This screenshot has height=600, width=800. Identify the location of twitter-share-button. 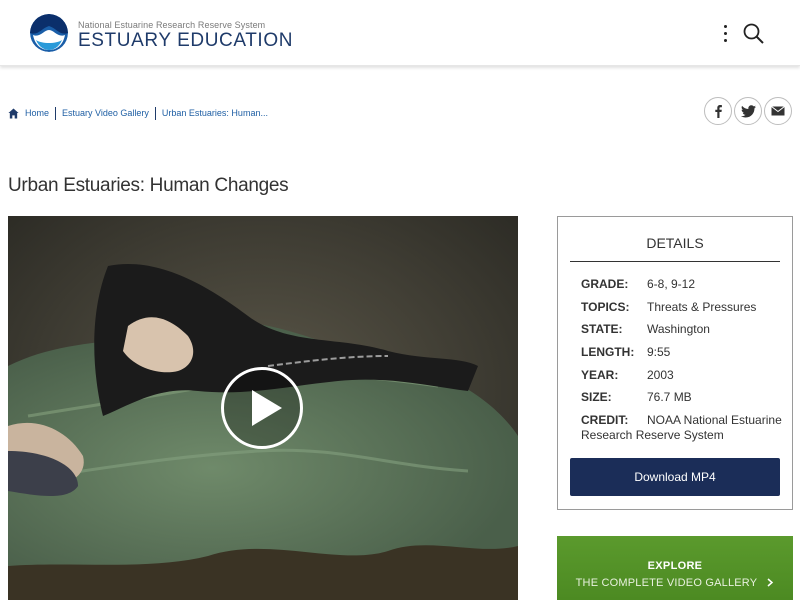
(748, 111).